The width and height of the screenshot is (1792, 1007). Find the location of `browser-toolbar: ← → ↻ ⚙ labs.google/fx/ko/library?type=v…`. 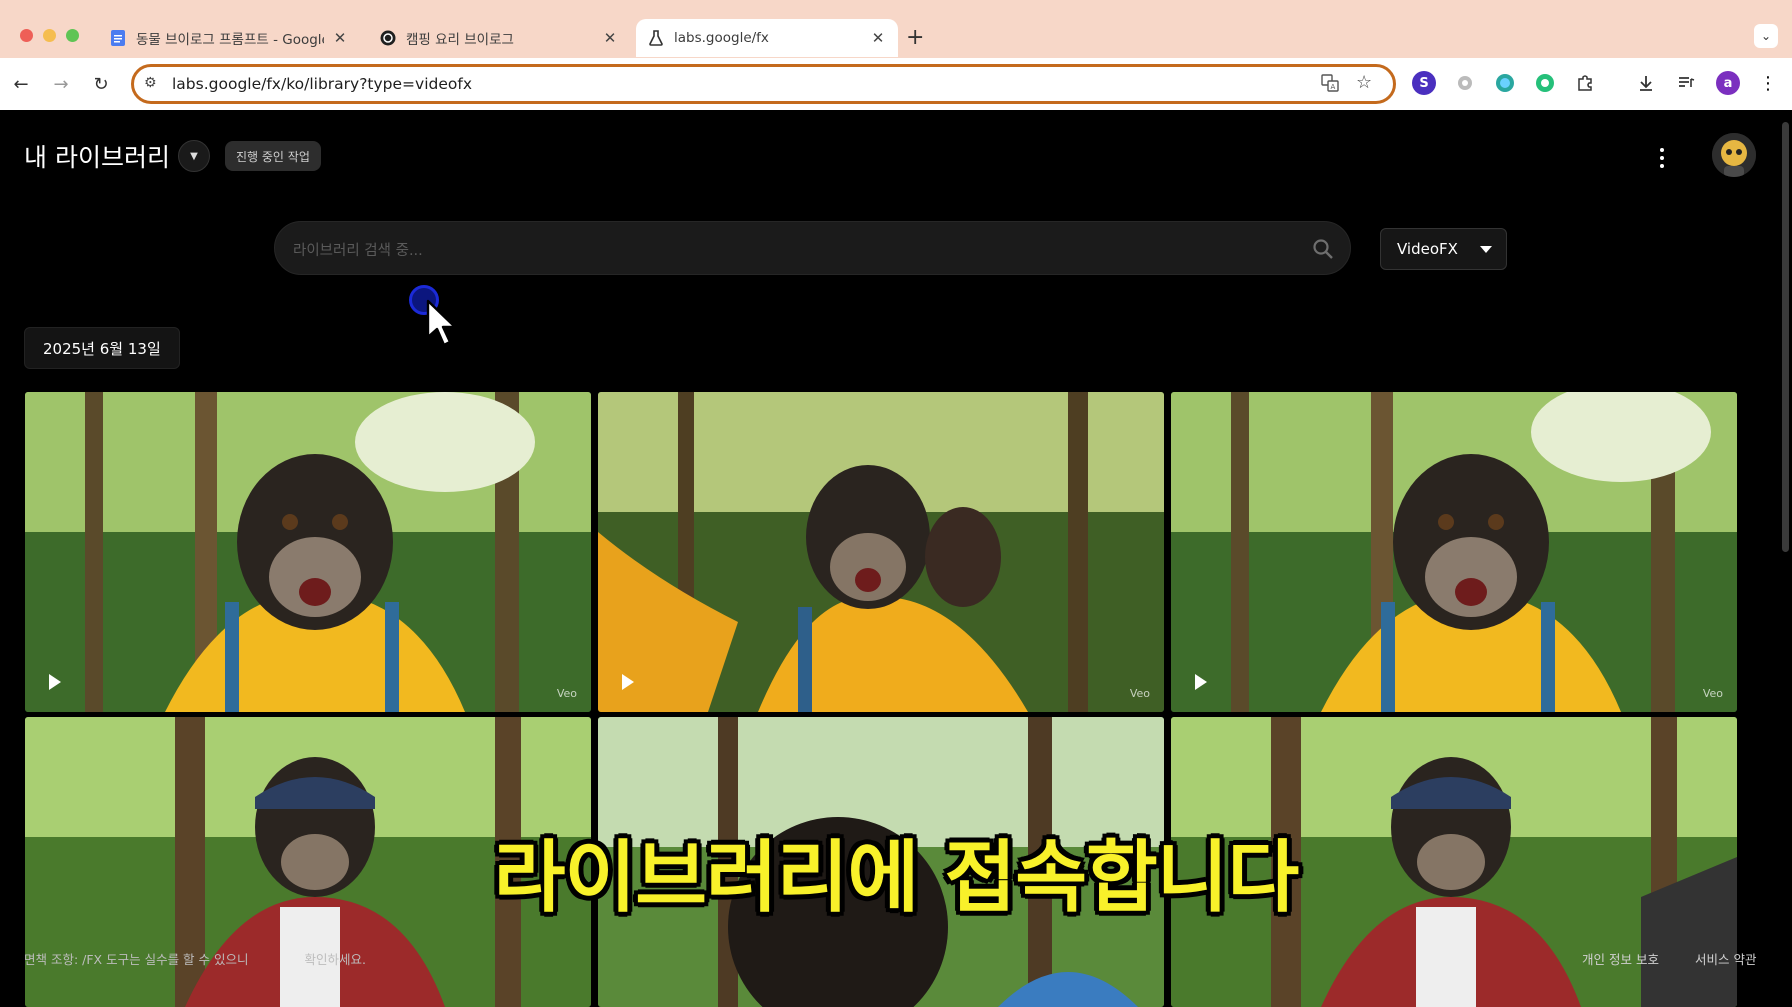

browser-toolbar: ← → ↻ ⚙ labs.google/fx/ko/library?type=v… is located at coordinates (896, 84).